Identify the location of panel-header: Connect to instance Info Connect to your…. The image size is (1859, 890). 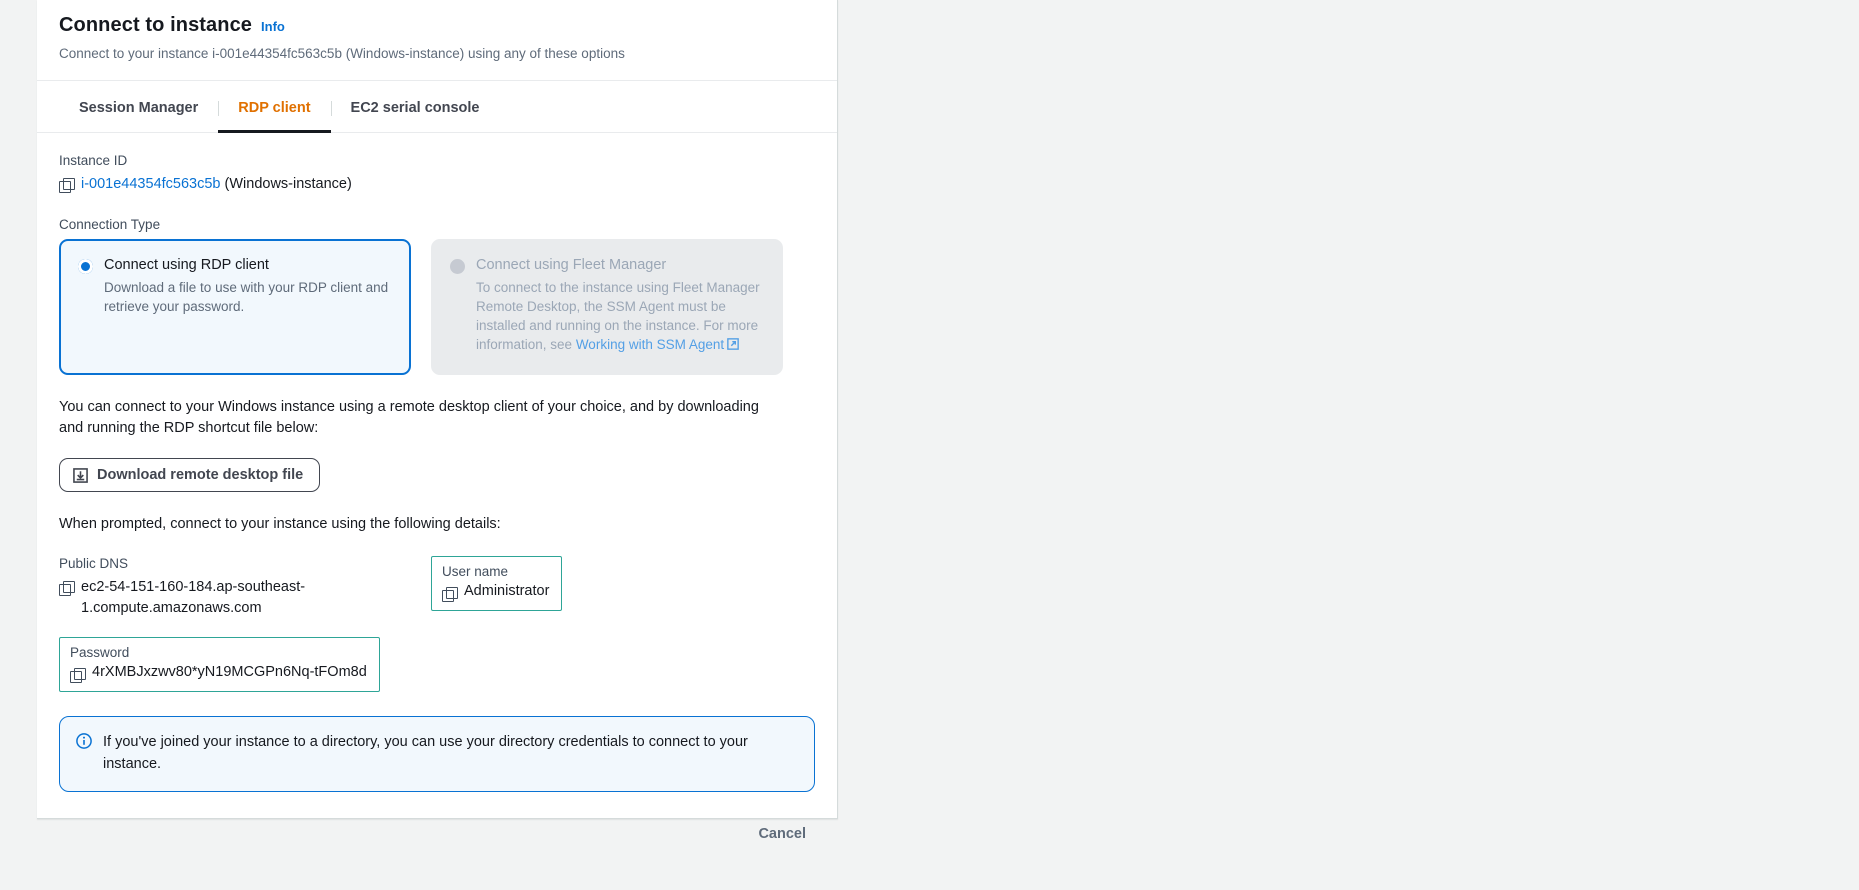
(437, 40).